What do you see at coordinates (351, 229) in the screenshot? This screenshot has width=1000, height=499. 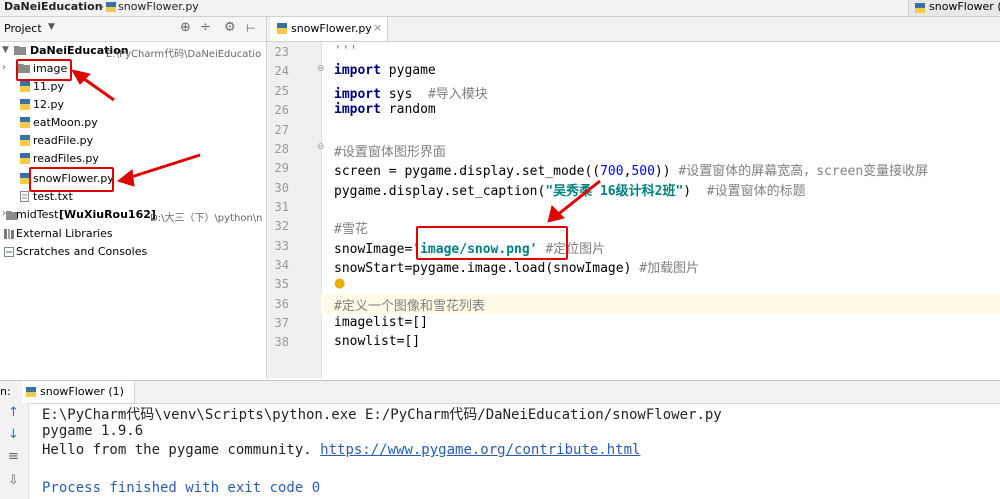 I see `code-line: #雪花` at bounding box center [351, 229].